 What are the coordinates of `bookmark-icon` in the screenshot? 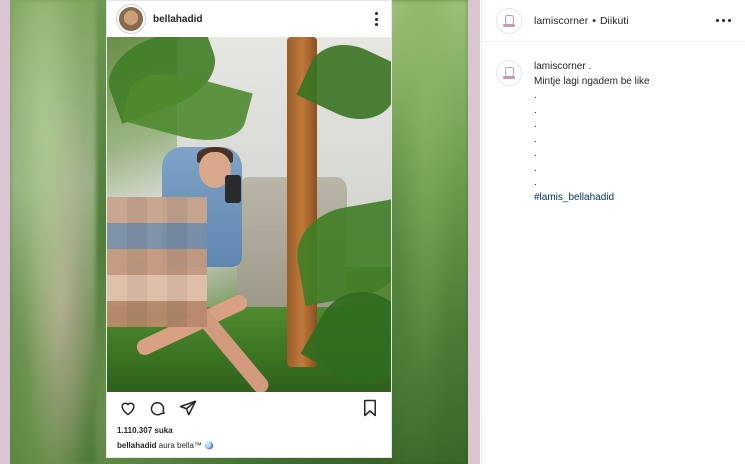 It's located at (370, 408).